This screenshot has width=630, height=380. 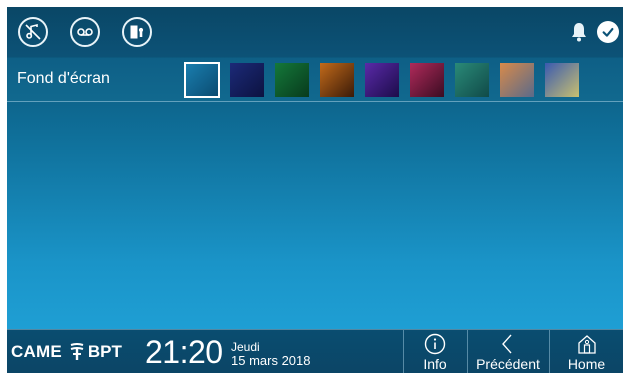 What do you see at coordinates (435, 364) in the screenshot?
I see `info-label: Info` at bounding box center [435, 364].